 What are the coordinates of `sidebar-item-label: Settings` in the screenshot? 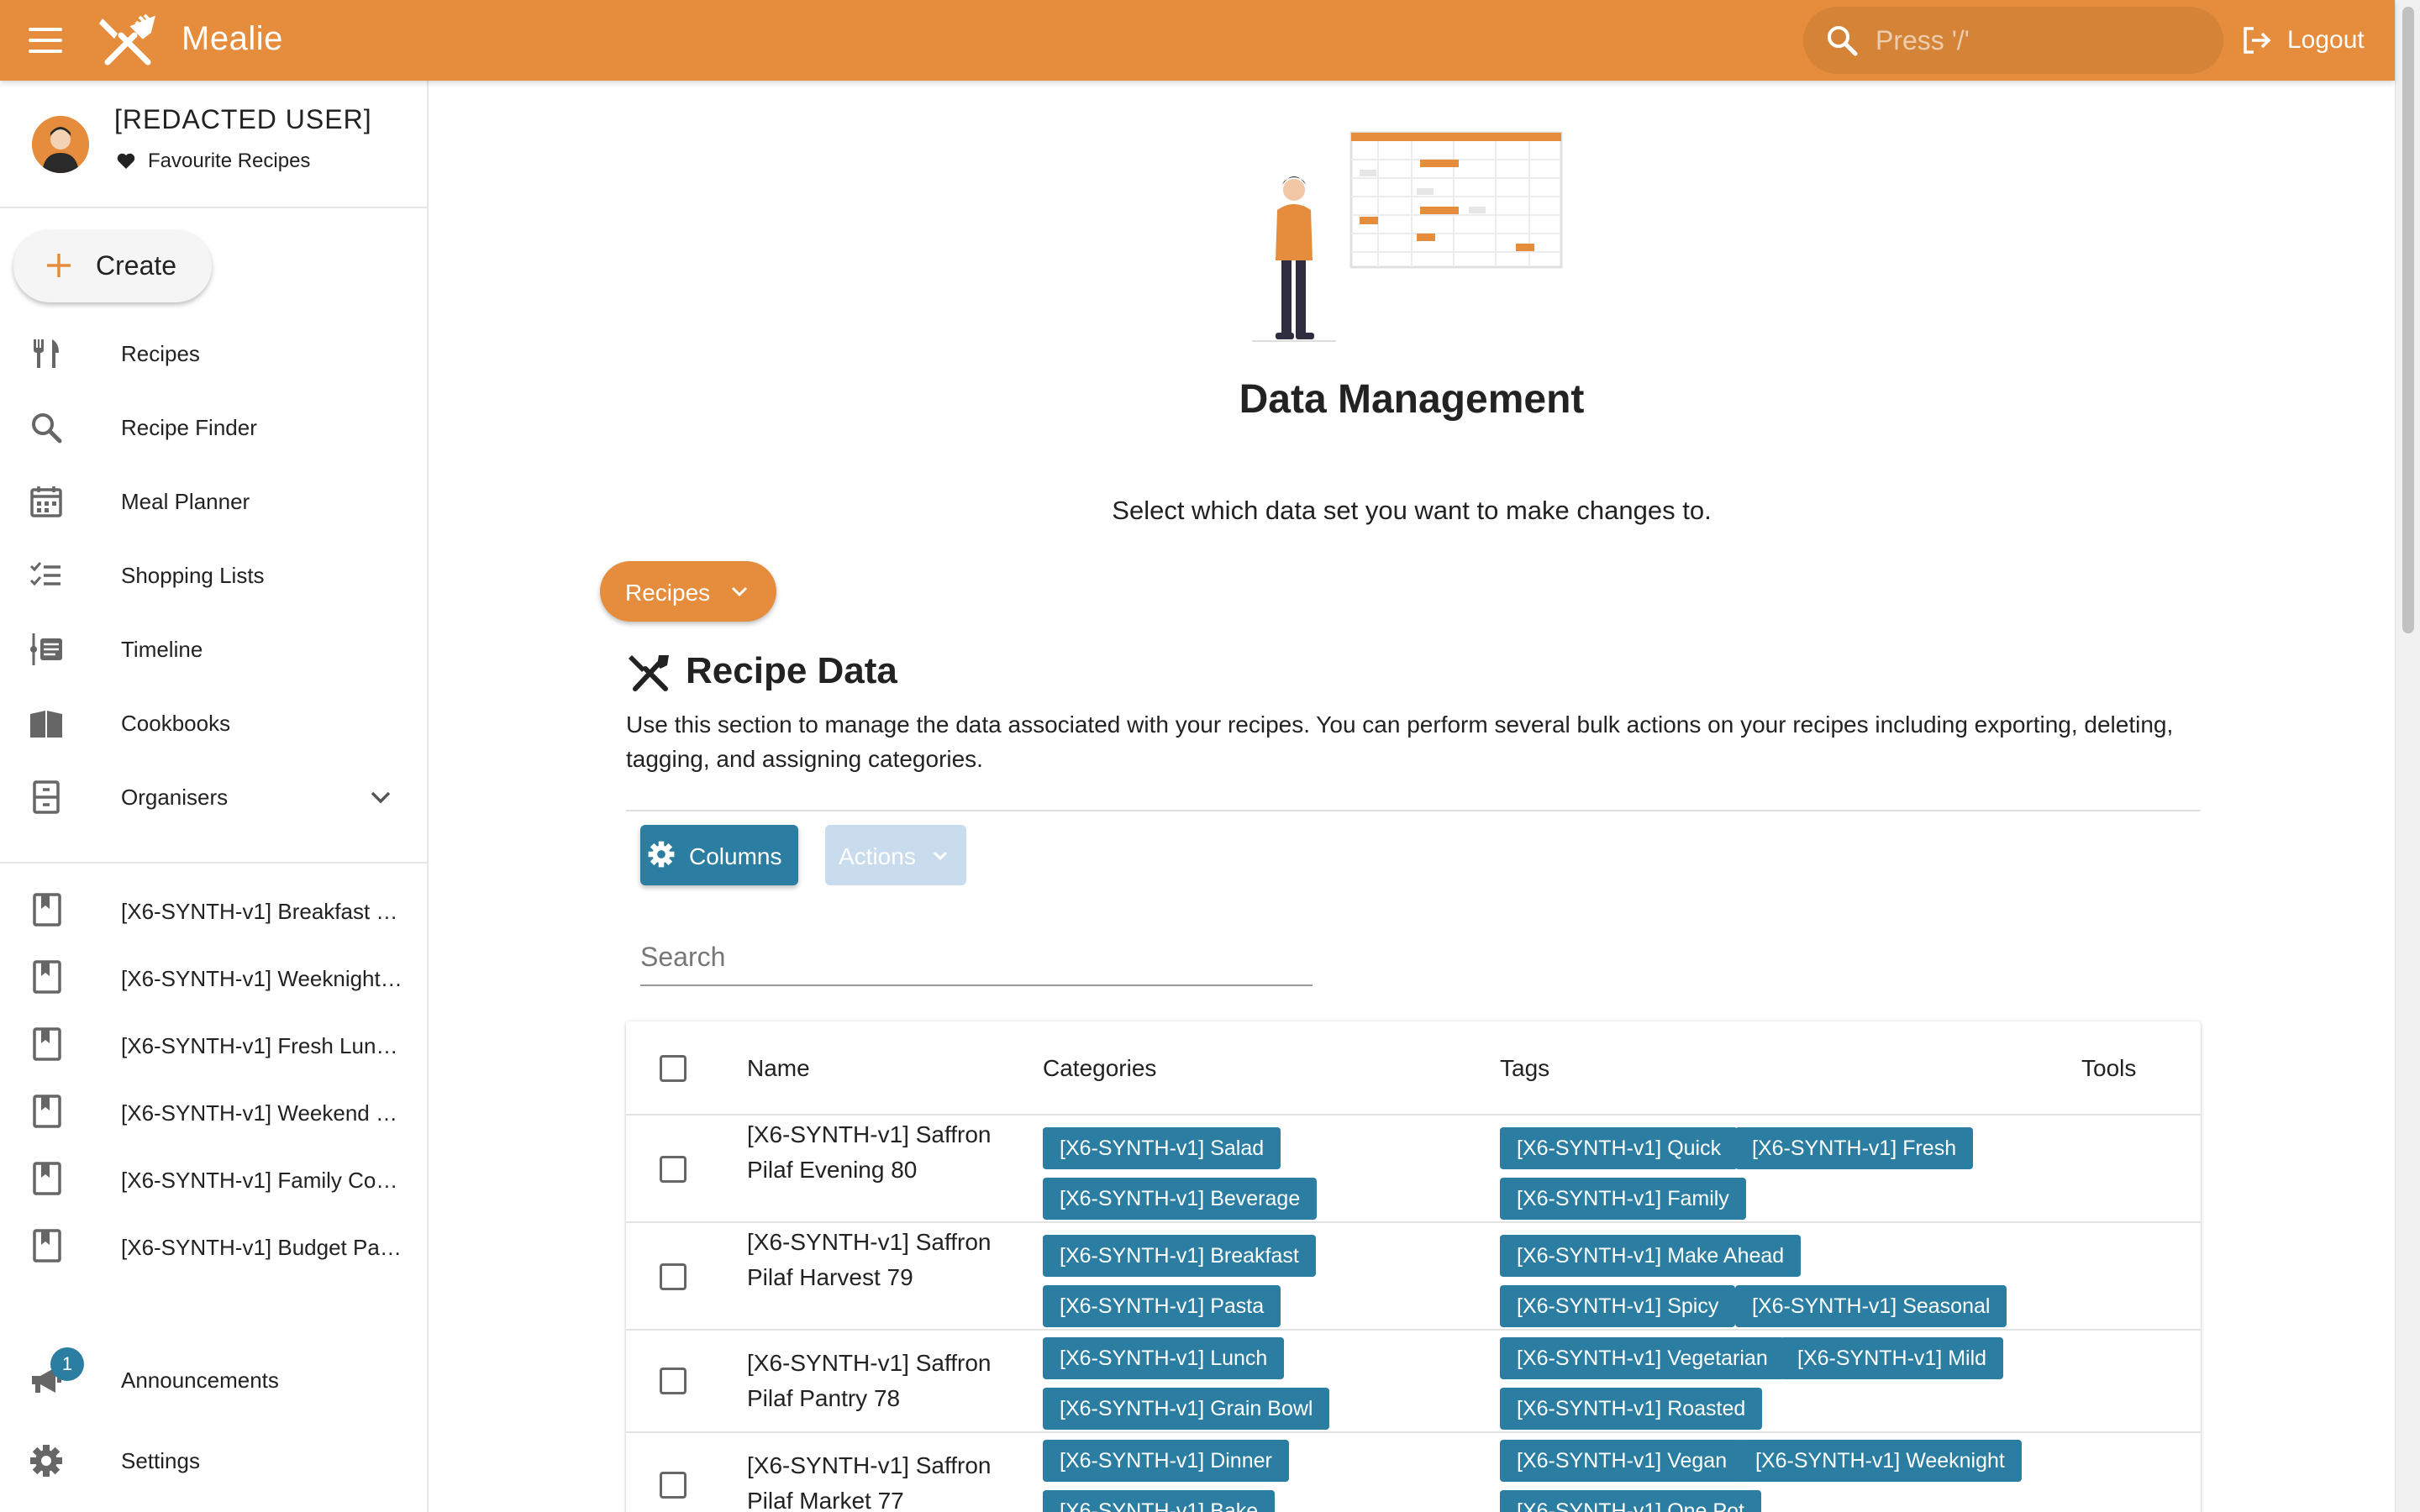 It's located at (161, 1460).